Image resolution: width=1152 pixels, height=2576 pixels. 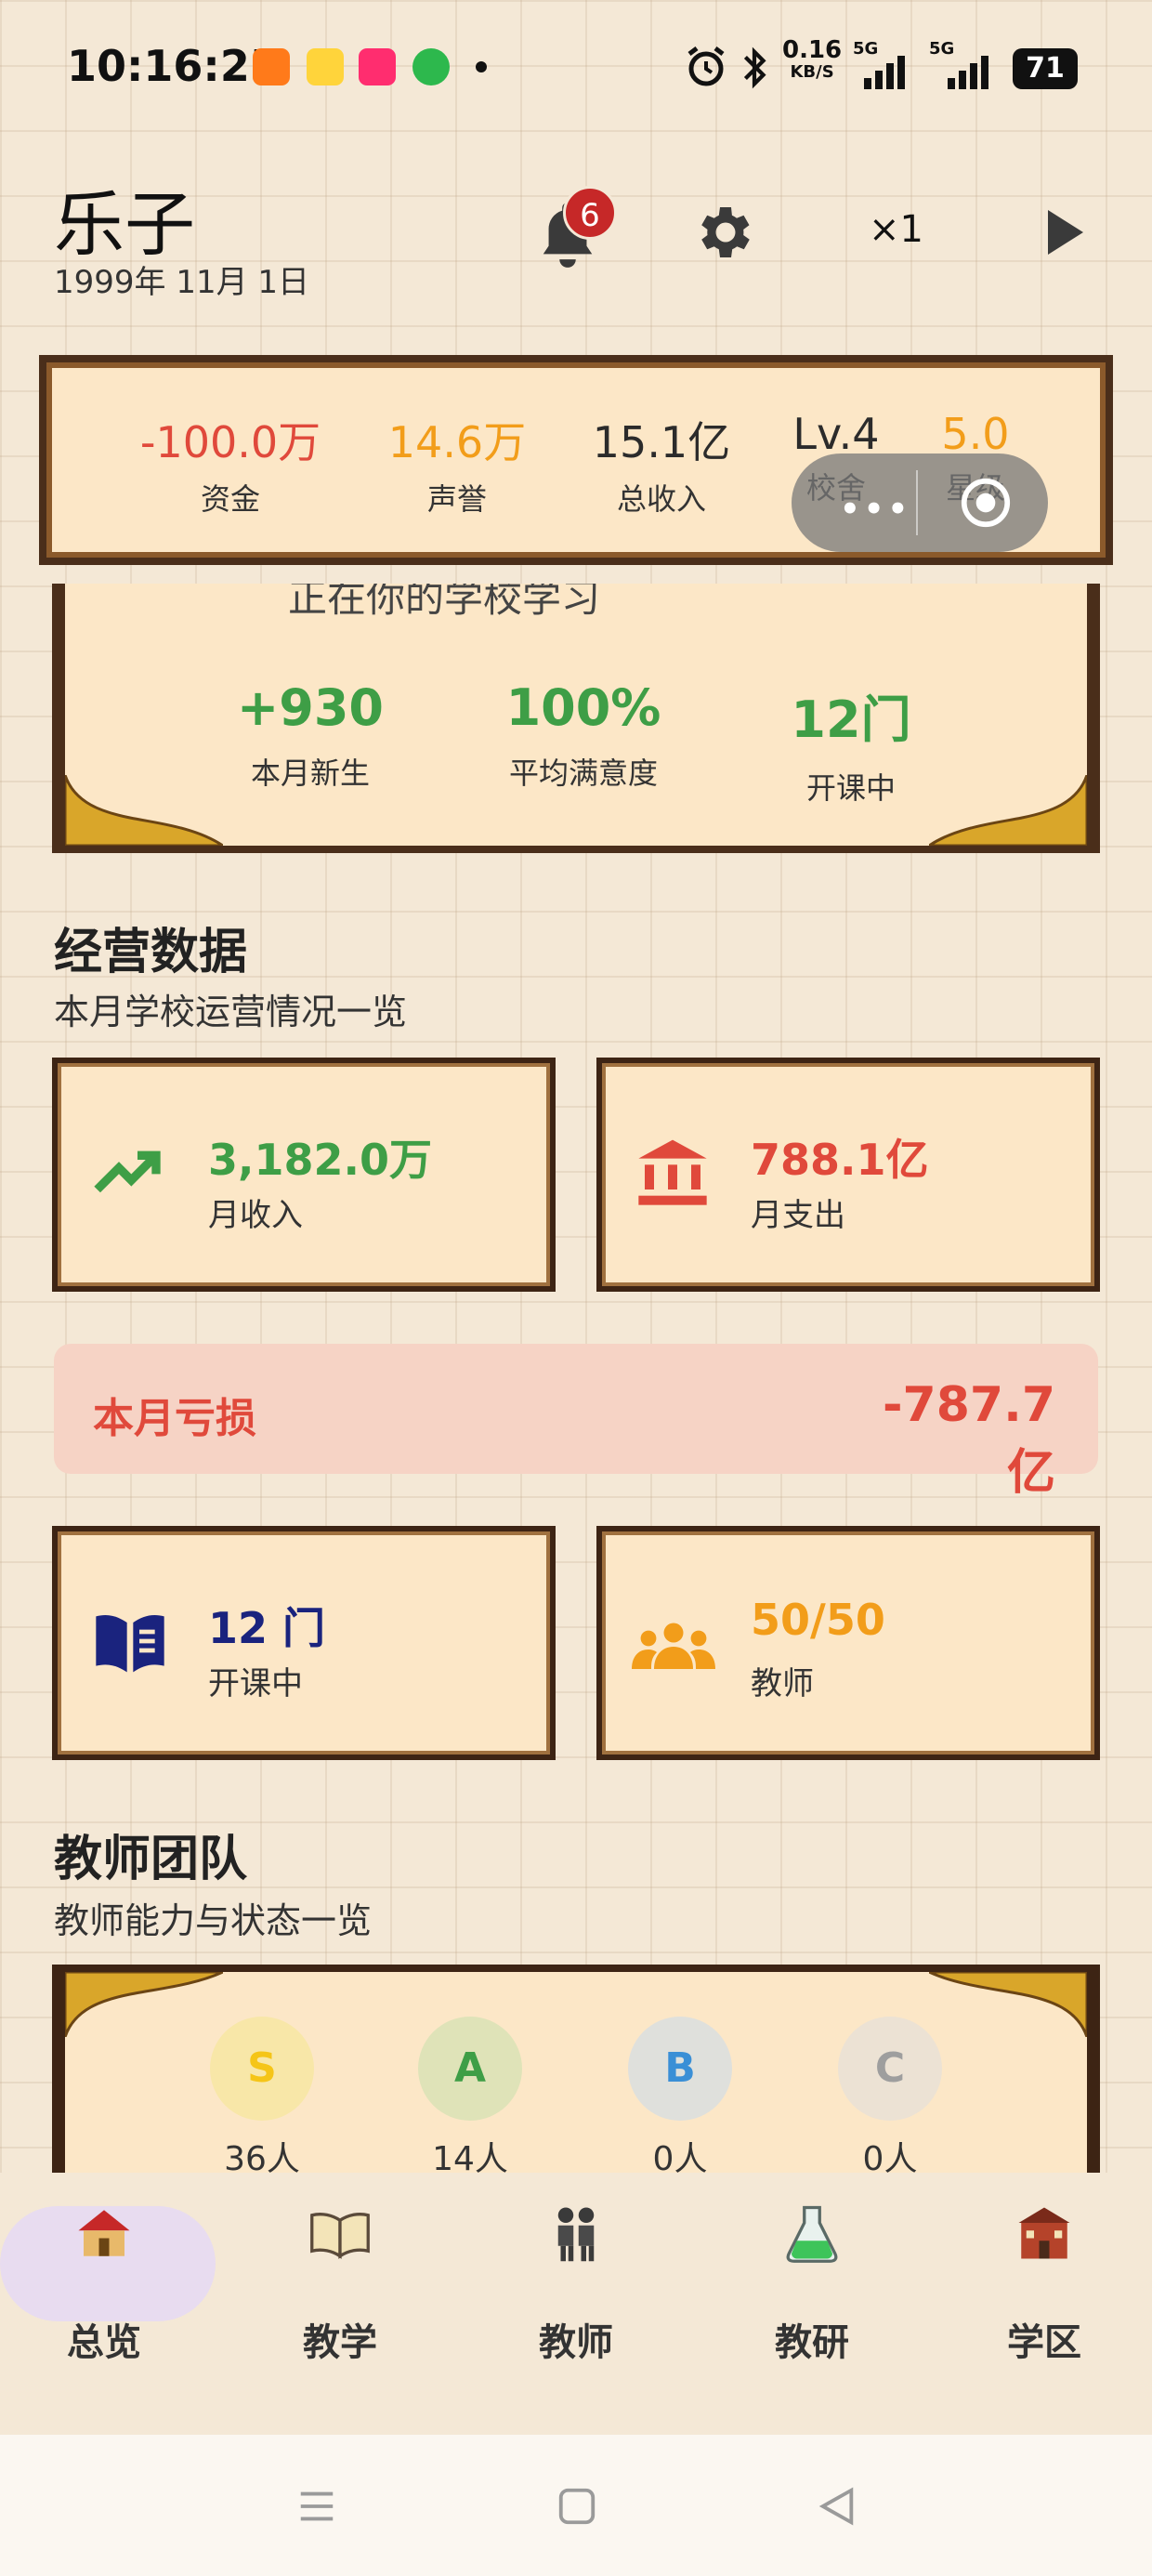 What do you see at coordinates (577, 2506) in the screenshot?
I see `home-square-icon` at bounding box center [577, 2506].